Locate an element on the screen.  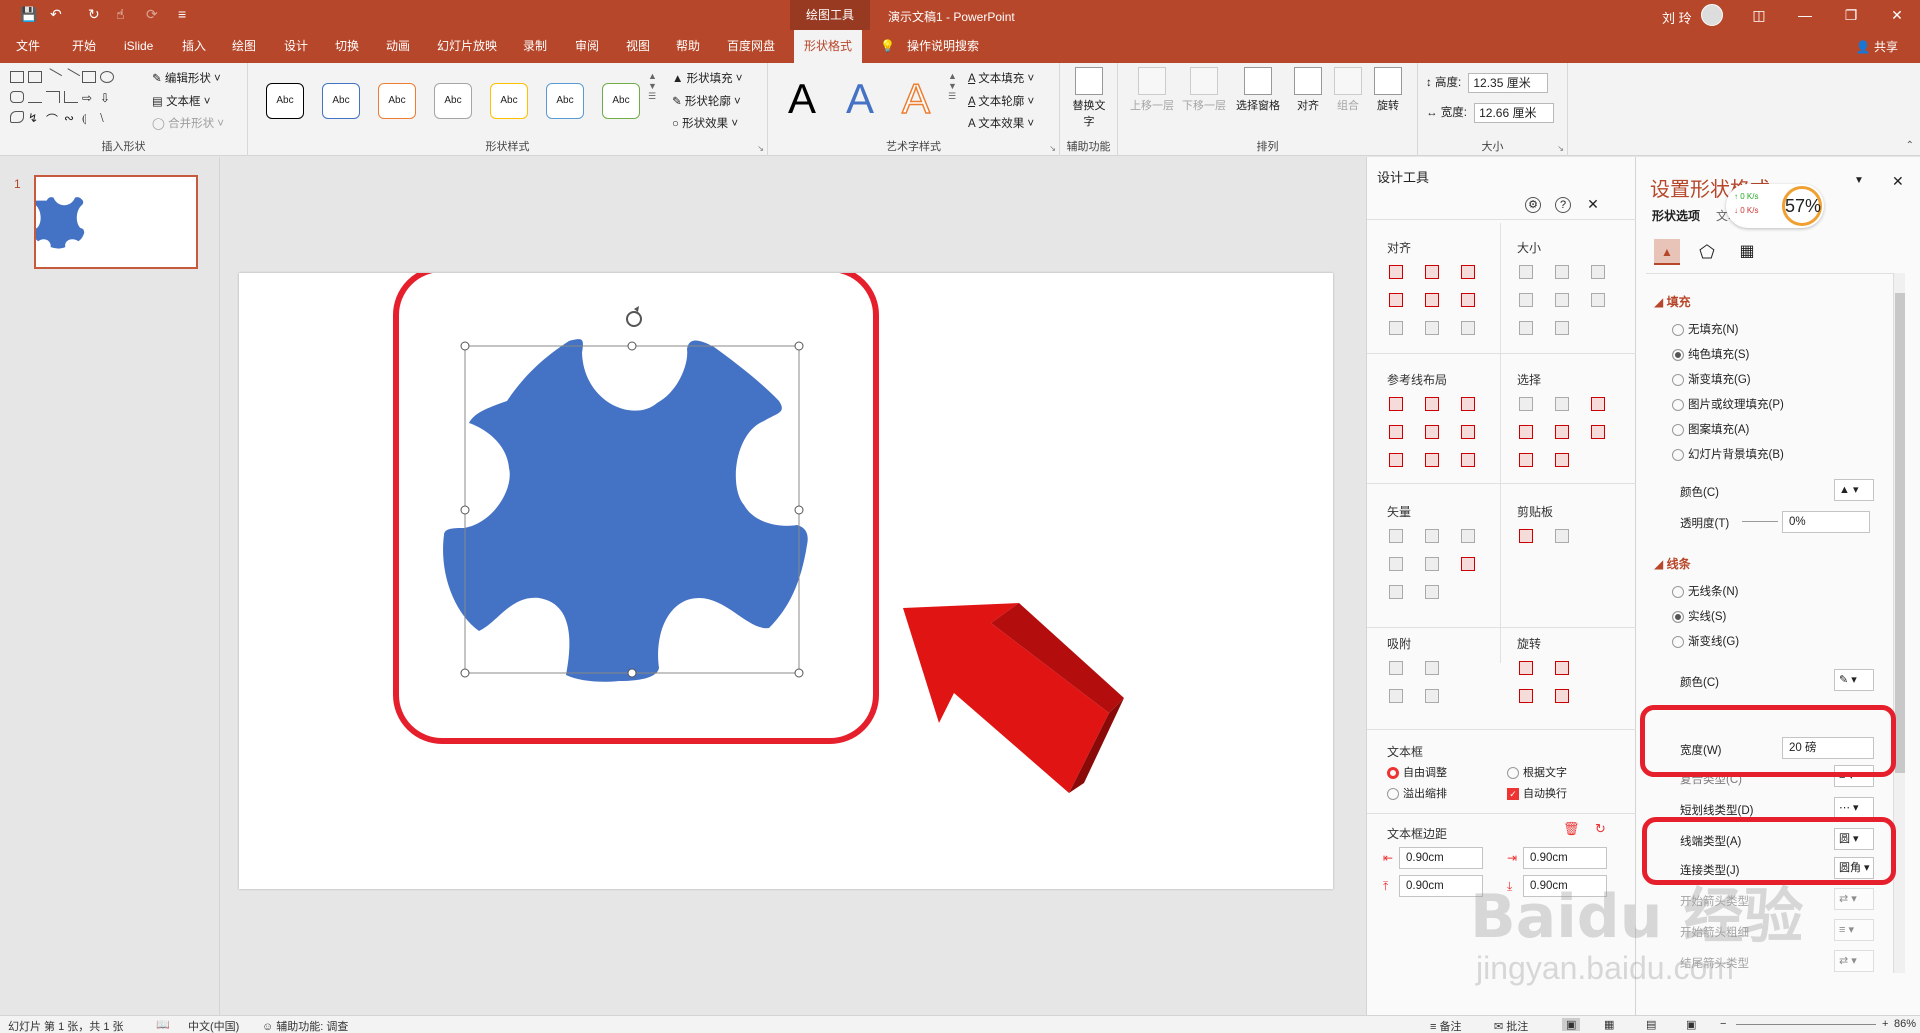
backslash-line-icon: ⧵ is located at coordinates (107, 118).